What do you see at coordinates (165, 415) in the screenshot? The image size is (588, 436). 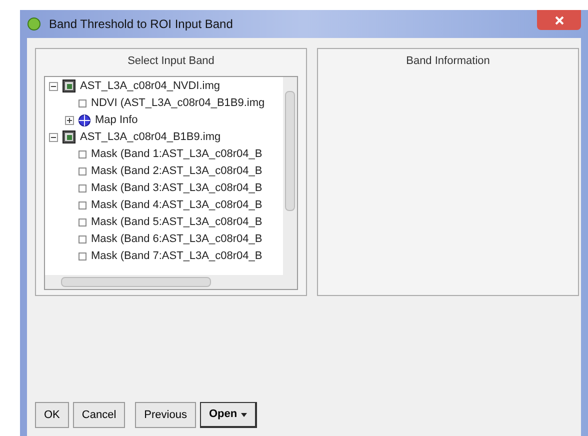 I see `dialog-button: Previous` at bounding box center [165, 415].